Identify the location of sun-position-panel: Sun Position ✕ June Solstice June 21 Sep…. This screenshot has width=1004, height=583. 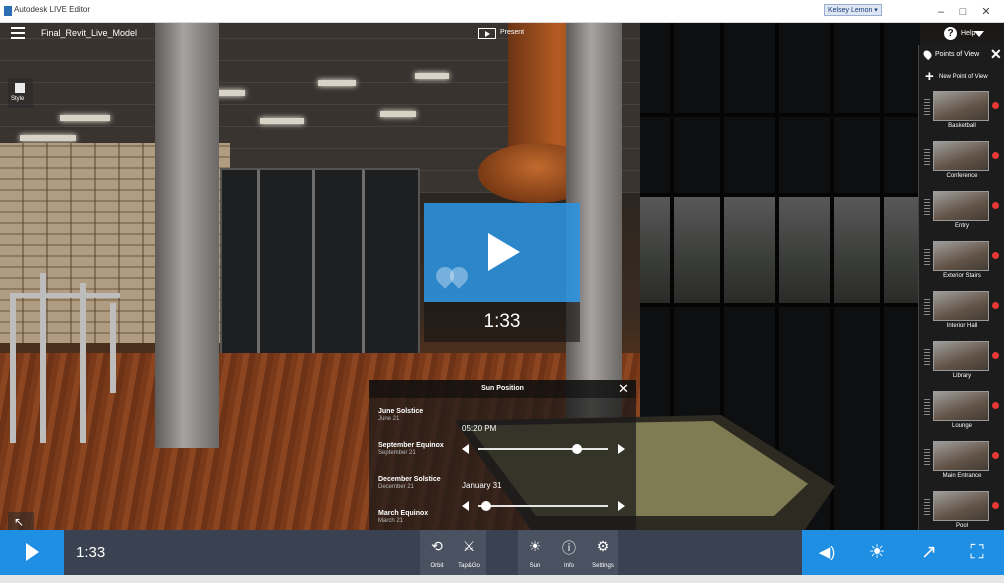
(502, 455).